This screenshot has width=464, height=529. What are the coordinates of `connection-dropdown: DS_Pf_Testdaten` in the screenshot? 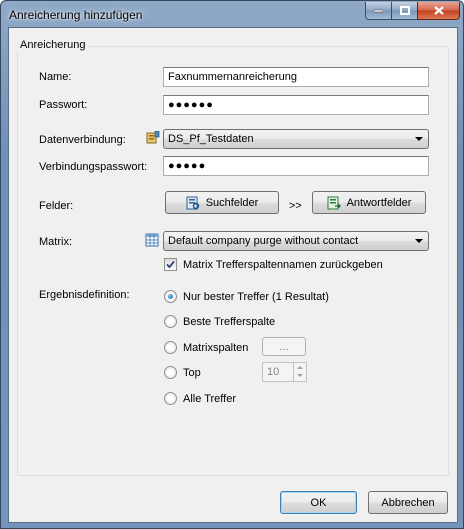 It's located at (296, 139).